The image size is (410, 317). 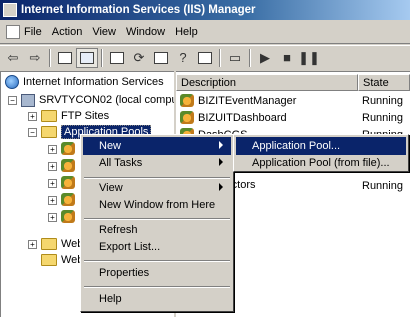 I want to click on menu-window: Window, so click(x=145, y=32).